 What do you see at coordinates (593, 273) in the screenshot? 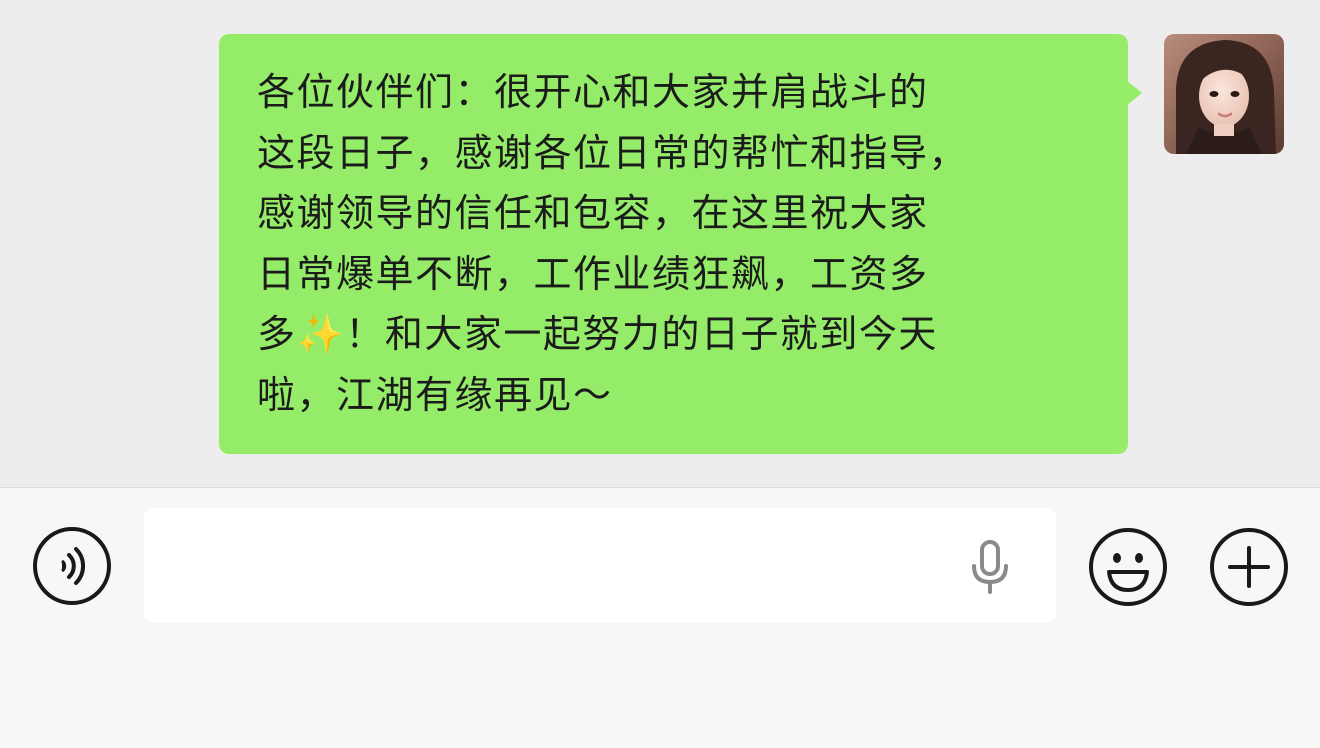
I see `message-line-4: 日常爆单不断，工作业绩狂飙，工资多` at bounding box center [593, 273].